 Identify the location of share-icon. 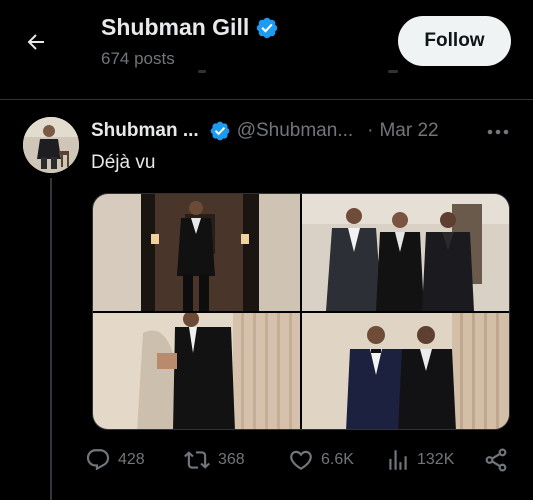
(496, 460).